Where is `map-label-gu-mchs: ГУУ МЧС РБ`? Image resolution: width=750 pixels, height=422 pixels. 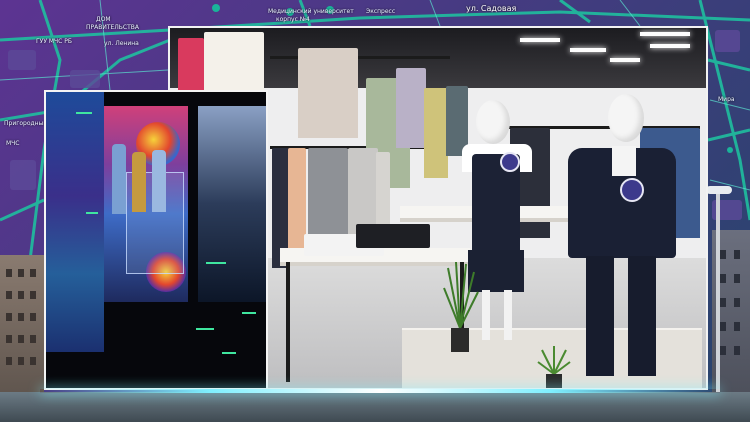
map-label-gu-mchs: ГУУ МЧС РБ is located at coordinates (54, 41).